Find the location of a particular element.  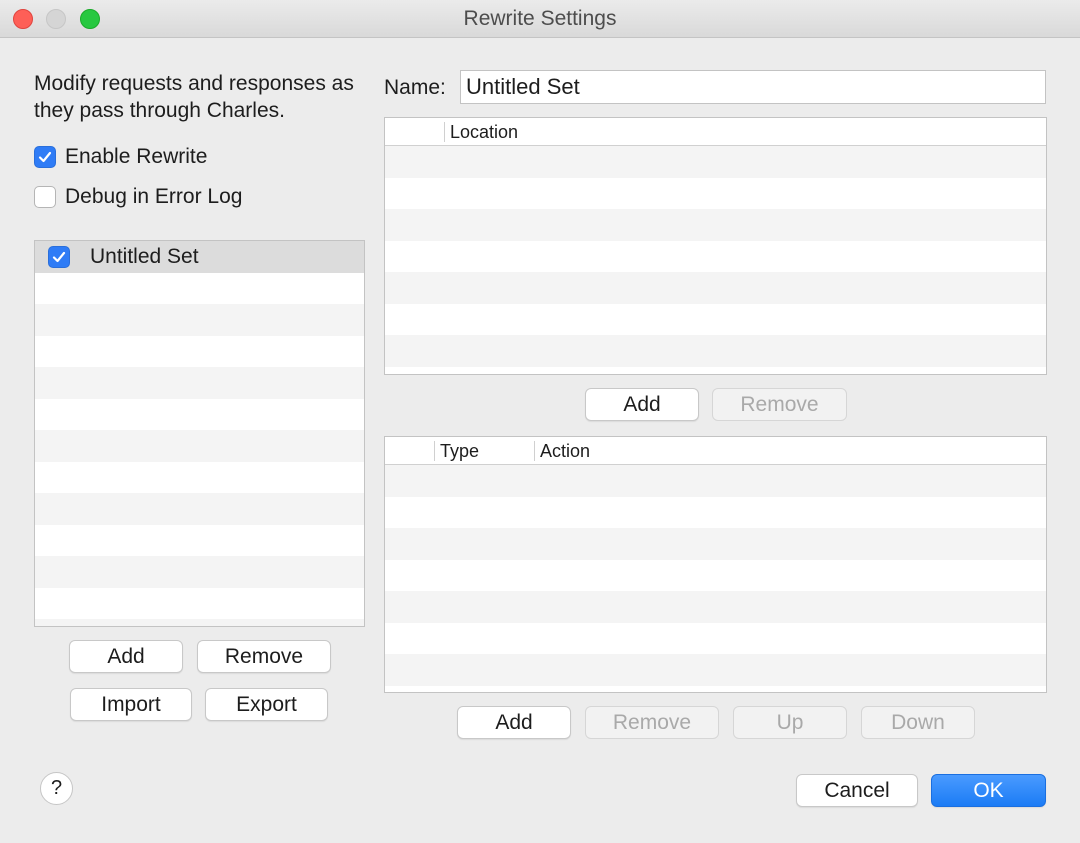

help-button: ? is located at coordinates (56, 788).